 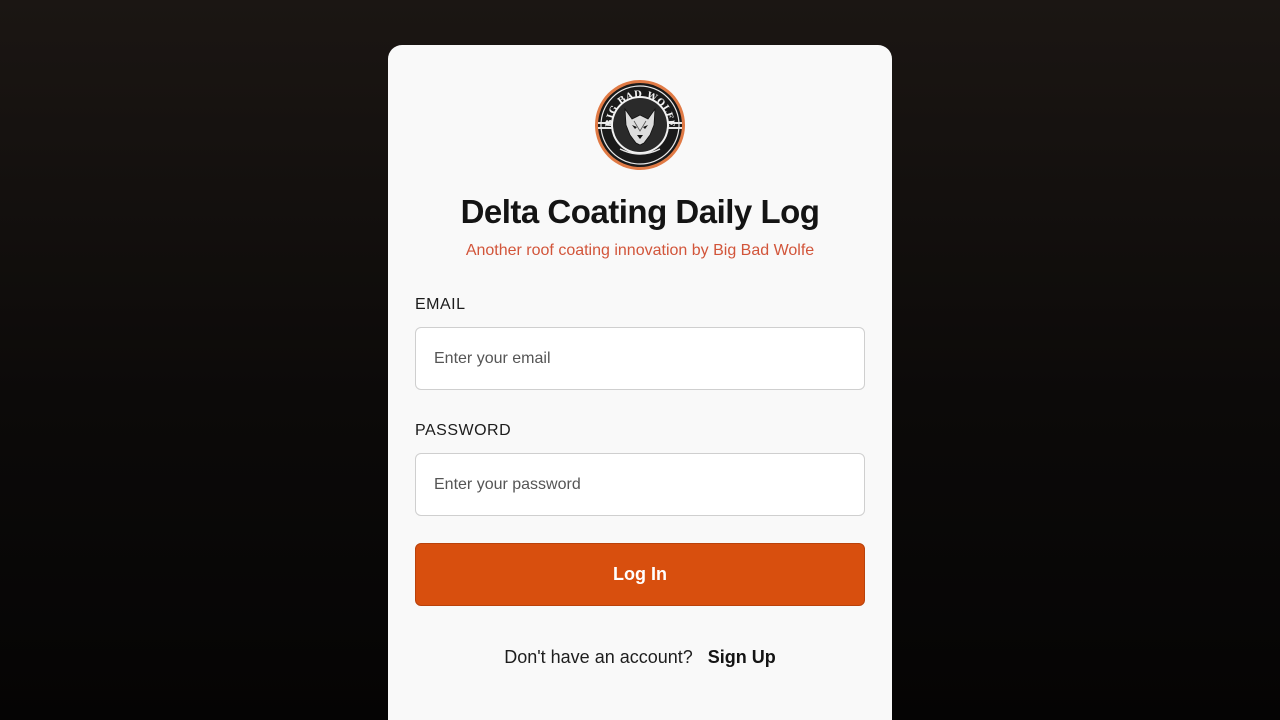 I want to click on signup-row: Don't have an account? Sign Up, so click(x=640, y=657).